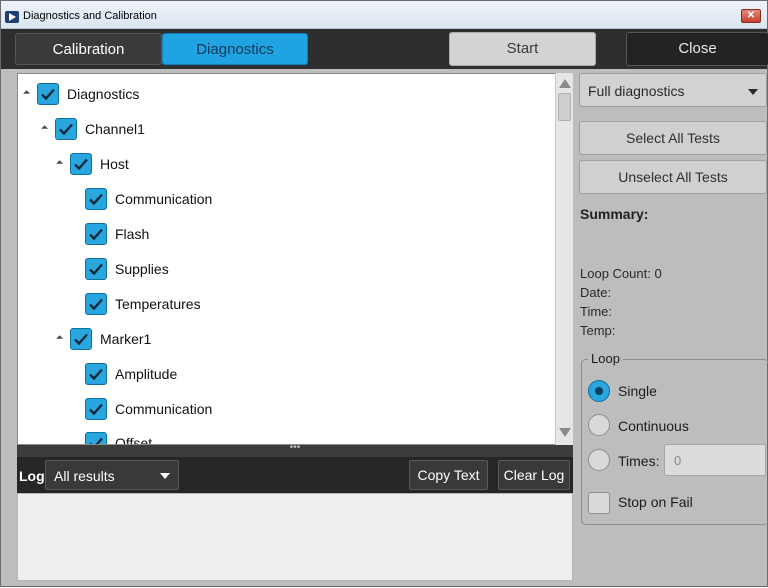 Image resolution: width=768 pixels, height=588 pixels. I want to click on stop-on-fail-label: Stop on Fail, so click(655, 502).